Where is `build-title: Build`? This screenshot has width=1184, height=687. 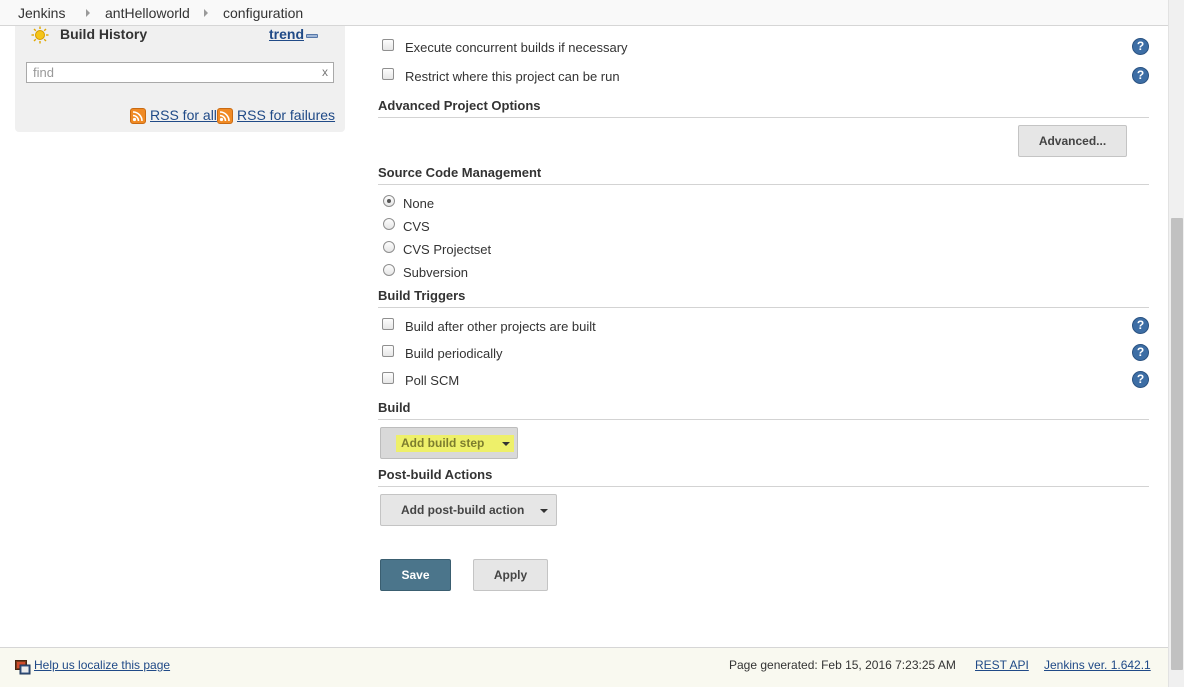 build-title: Build is located at coordinates (394, 407).